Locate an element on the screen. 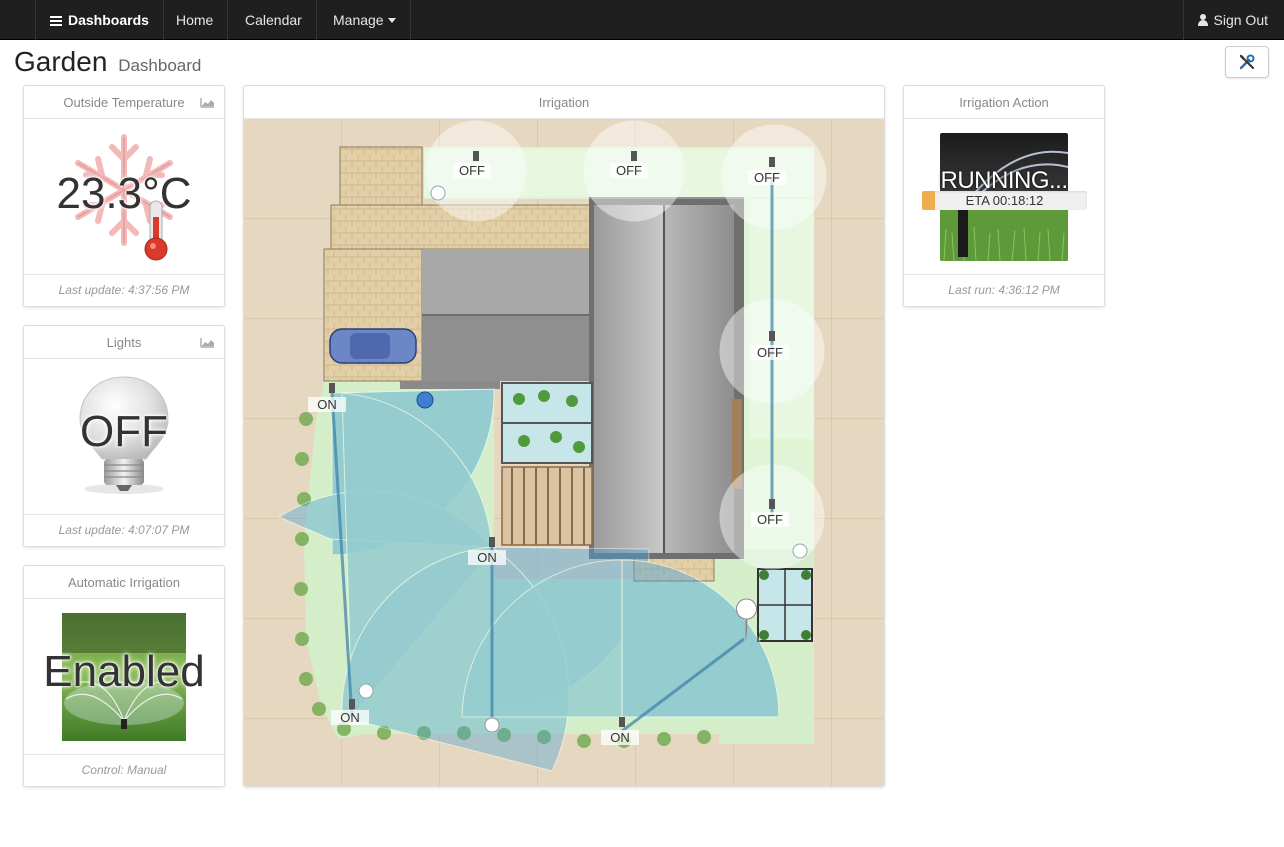 The width and height of the screenshot is (1284, 847). nav-signout-link: Sign Out is located at coordinates (1233, 20).